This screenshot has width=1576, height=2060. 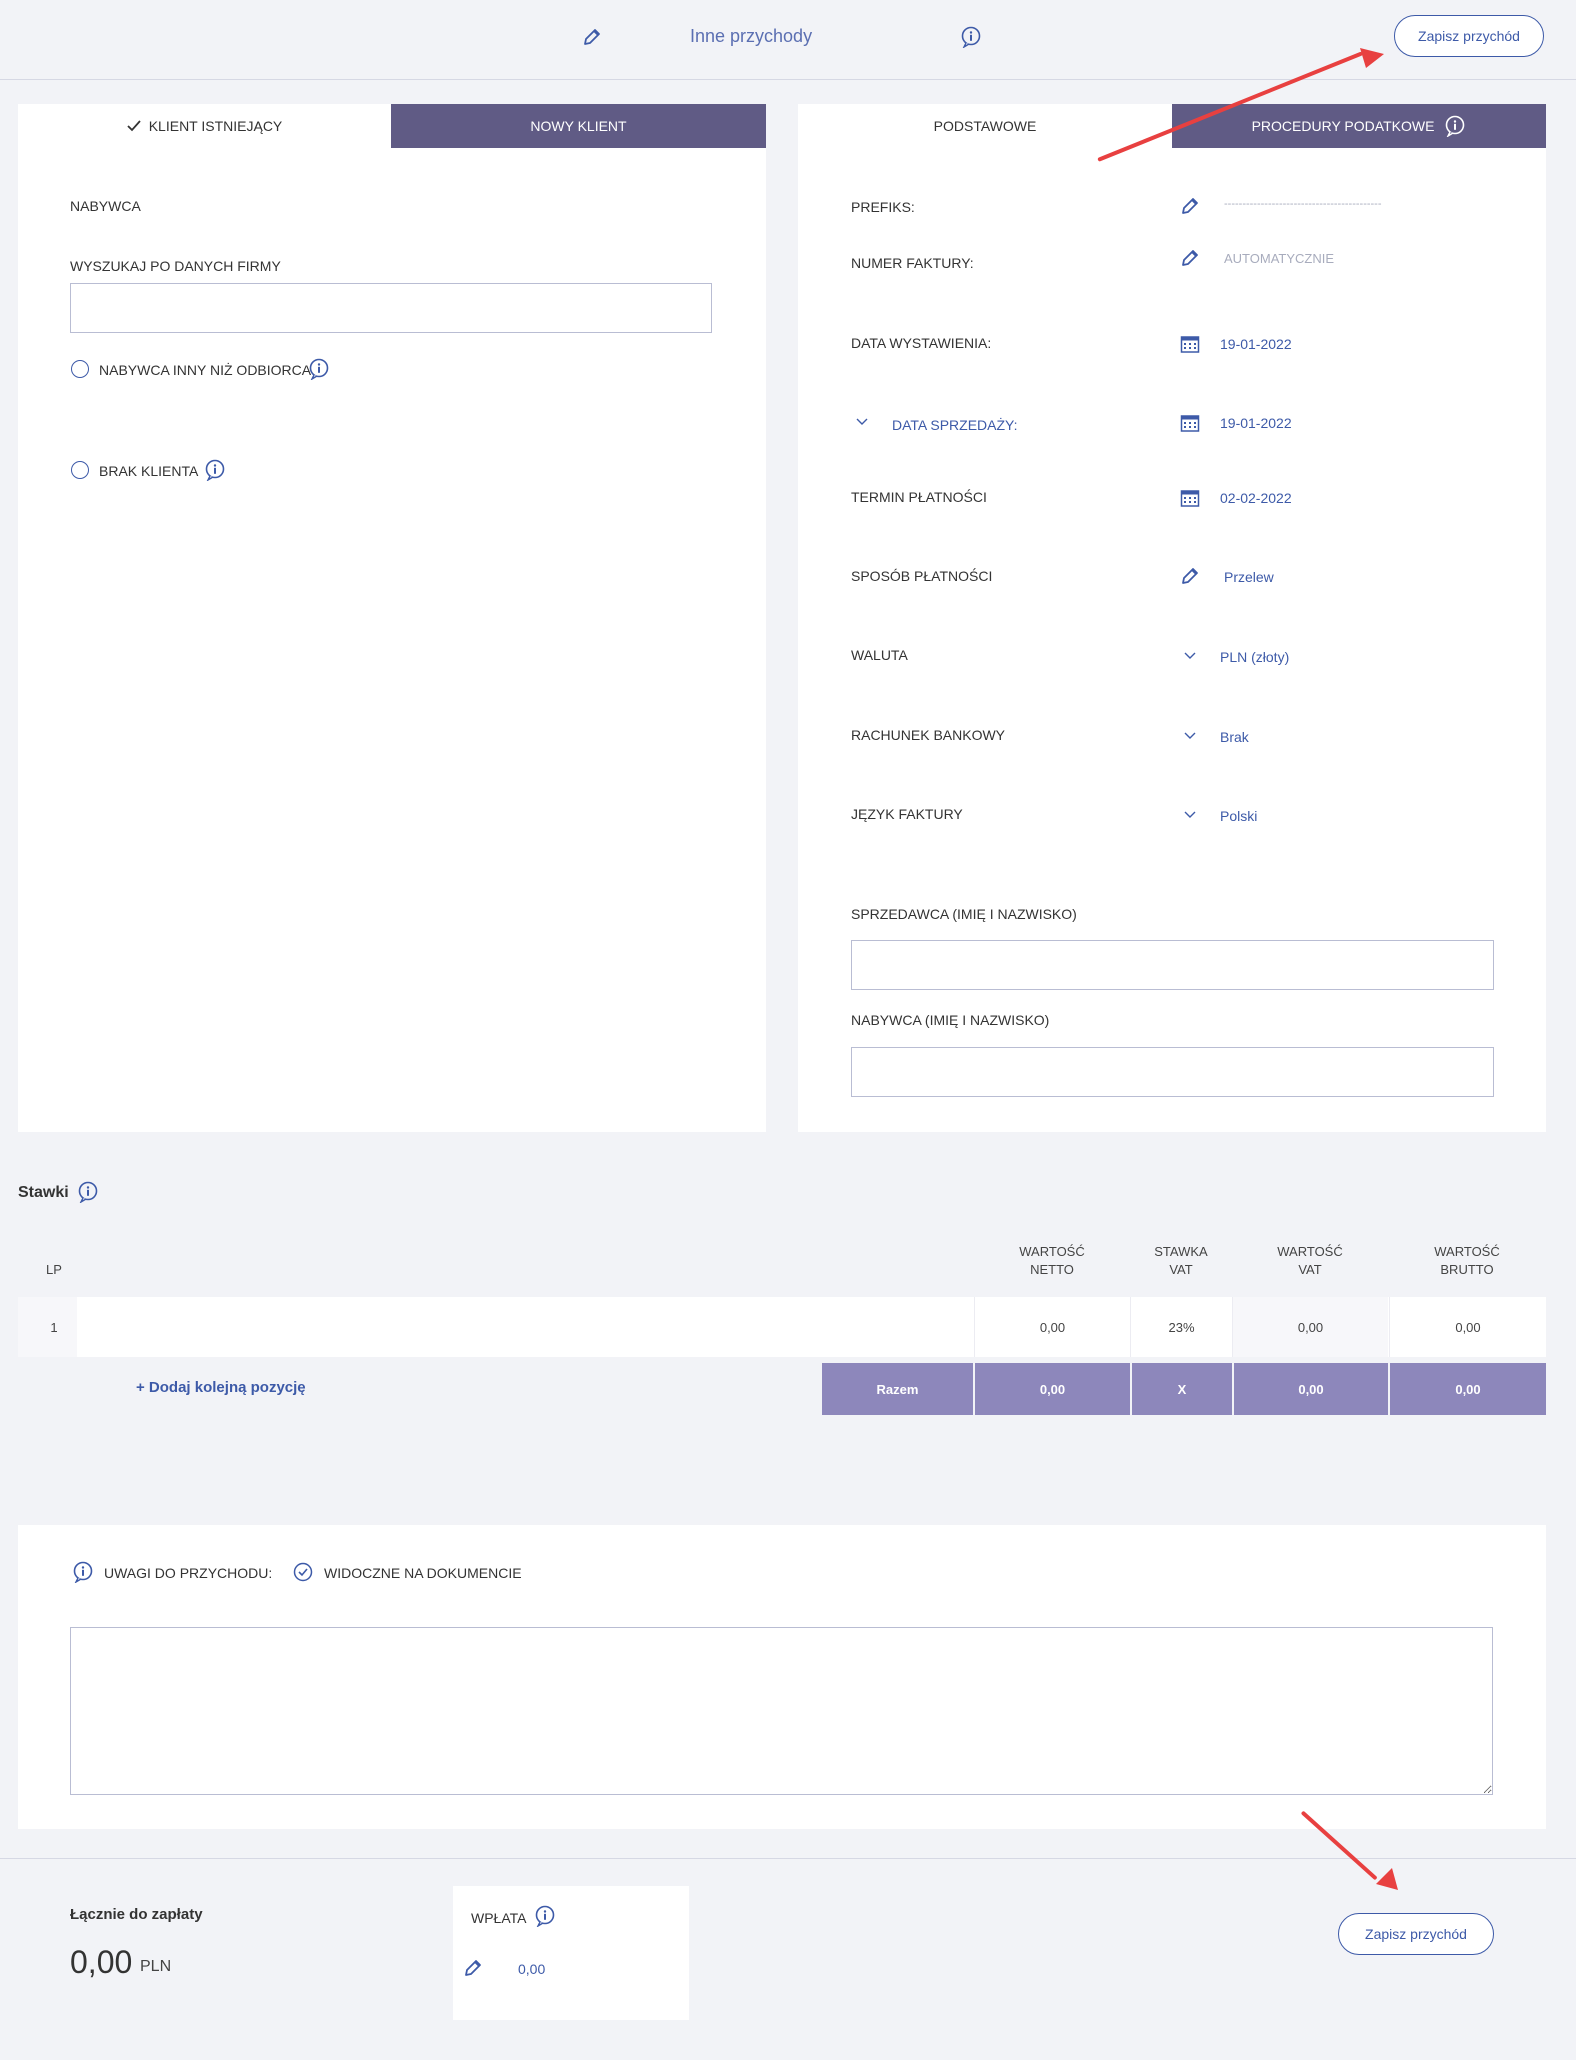 What do you see at coordinates (221, 1387) in the screenshot?
I see `add-position-link: + Dodaj kolejną pozycję` at bounding box center [221, 1387].